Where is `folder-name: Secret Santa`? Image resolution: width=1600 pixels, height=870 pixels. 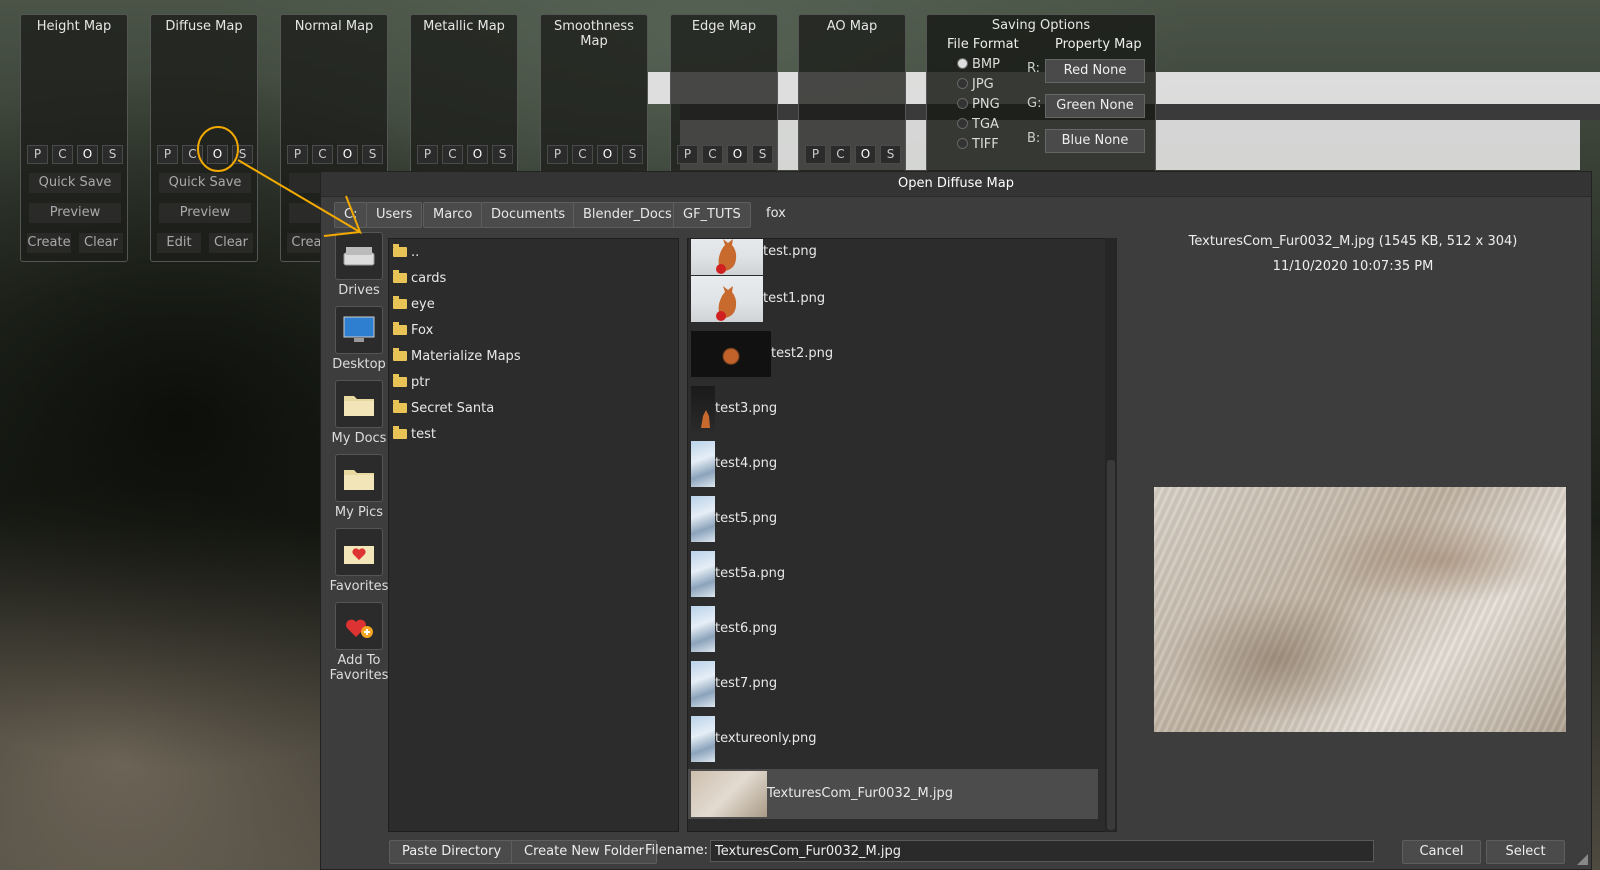
folder-name: Secret Santa is located at coordinates (453, 408).